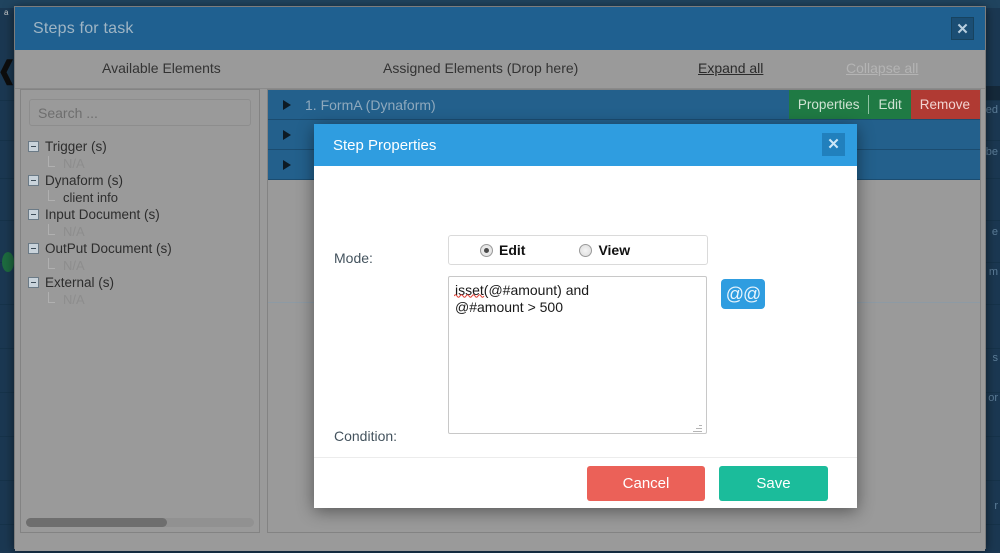  I want to click on background-ghost-text: or, so click(993, 398).